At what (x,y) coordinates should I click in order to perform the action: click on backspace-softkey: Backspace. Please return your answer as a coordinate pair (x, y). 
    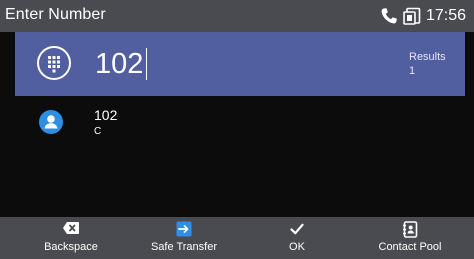
    Looking at the image, I should click on (71, 238).